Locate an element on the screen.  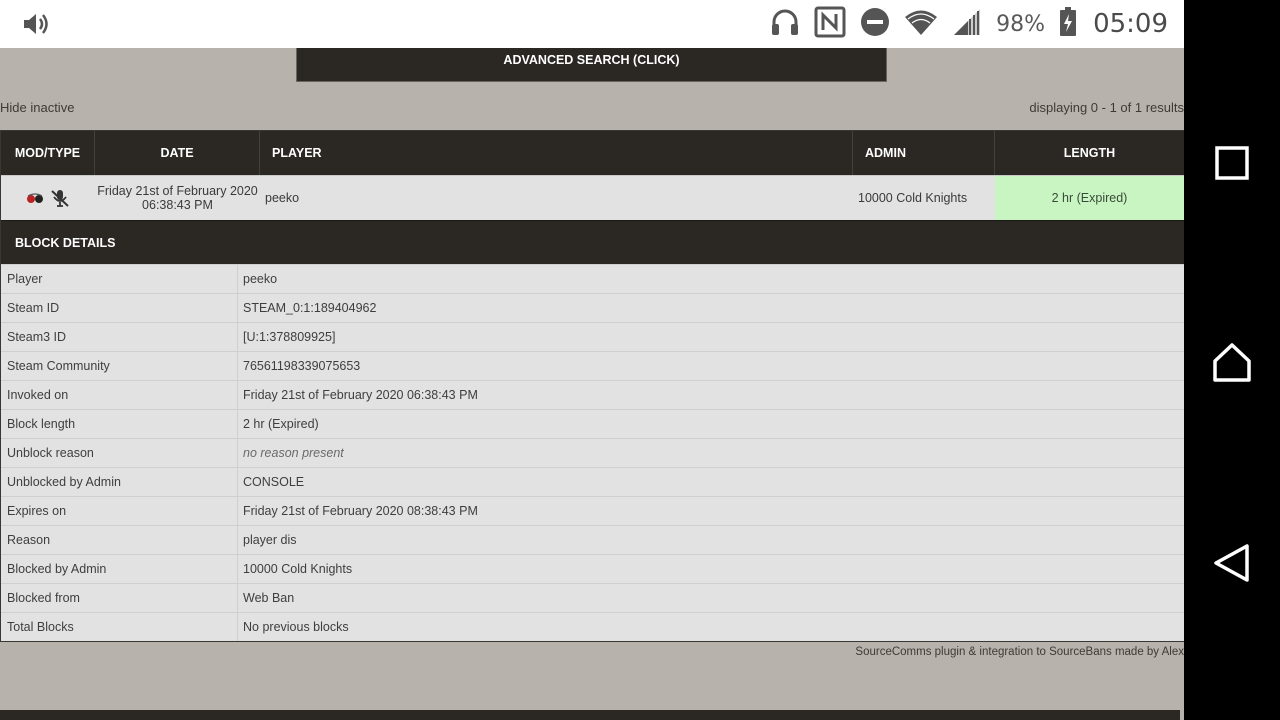
advanced-search-button: ADVANCED SEARCH (CLICK) is located at coordinates (591, 65).